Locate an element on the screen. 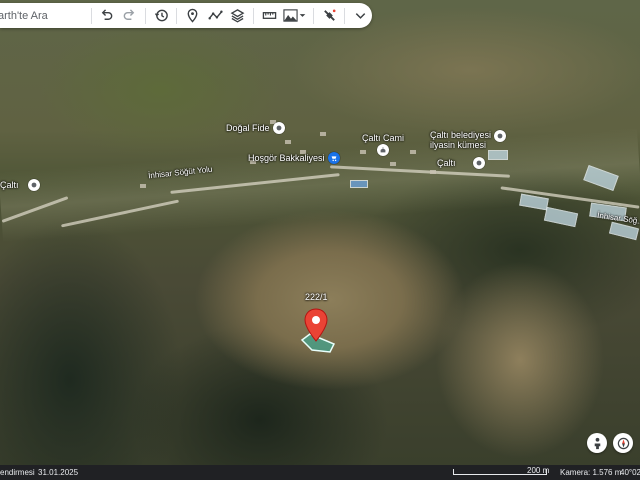 The width and height of the screenshot is (640, 480). history-button is located at coordinates (161, 16).